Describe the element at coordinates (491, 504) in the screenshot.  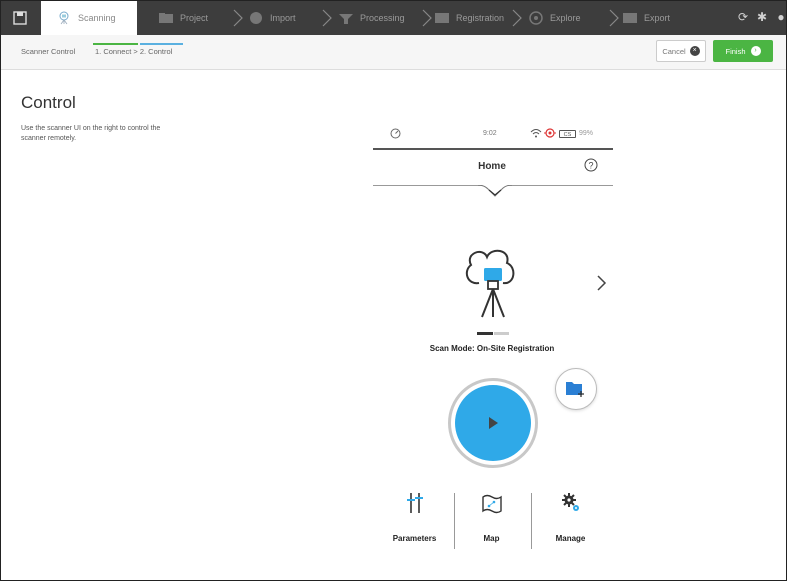
I see `map-icon` at that location.